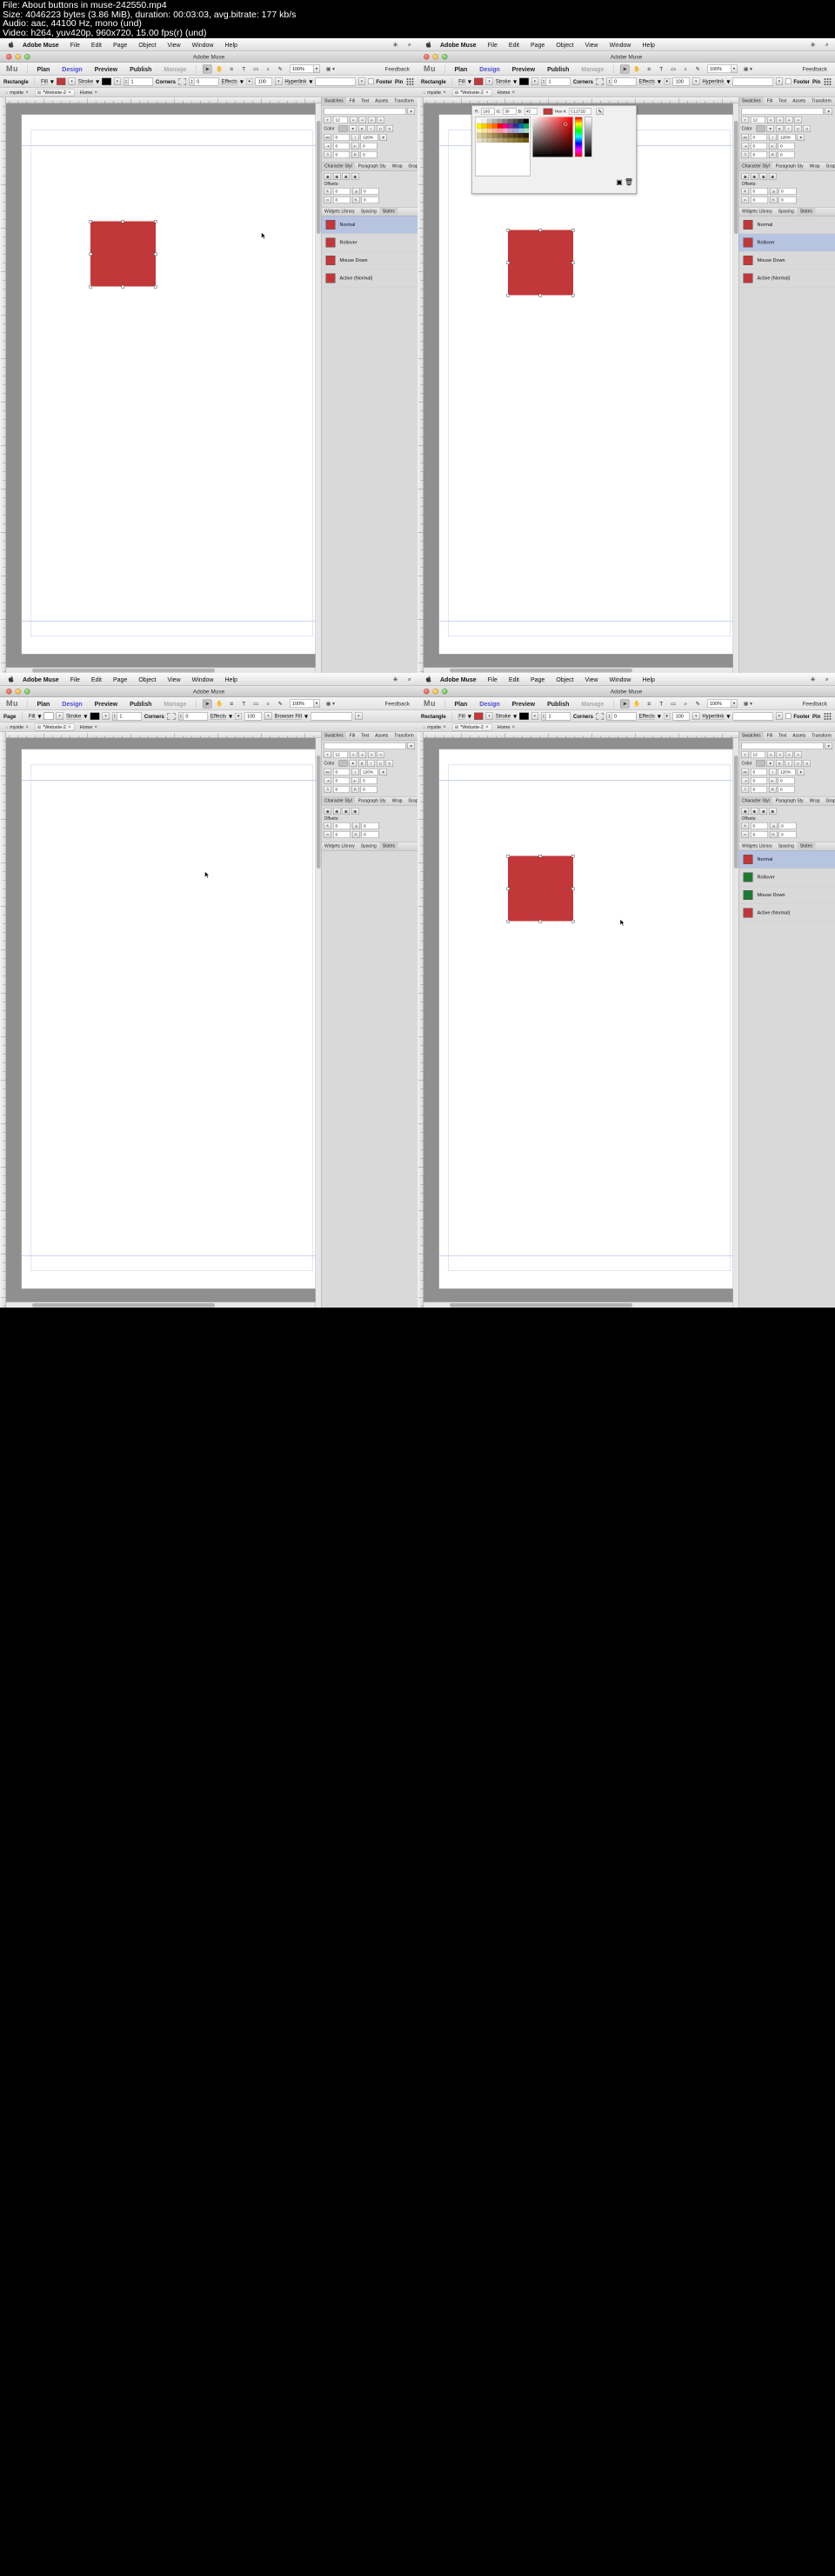 This screenshot has width=835, height=2576. I want to click on bottom-tab-spacing: Spacing, so click(786, 212).